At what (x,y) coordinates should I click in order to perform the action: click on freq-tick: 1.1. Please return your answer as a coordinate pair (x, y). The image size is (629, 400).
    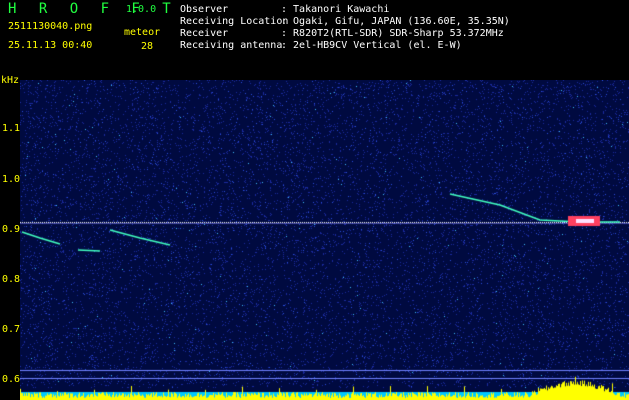
    Looking at the image, I should click on (11, 128).